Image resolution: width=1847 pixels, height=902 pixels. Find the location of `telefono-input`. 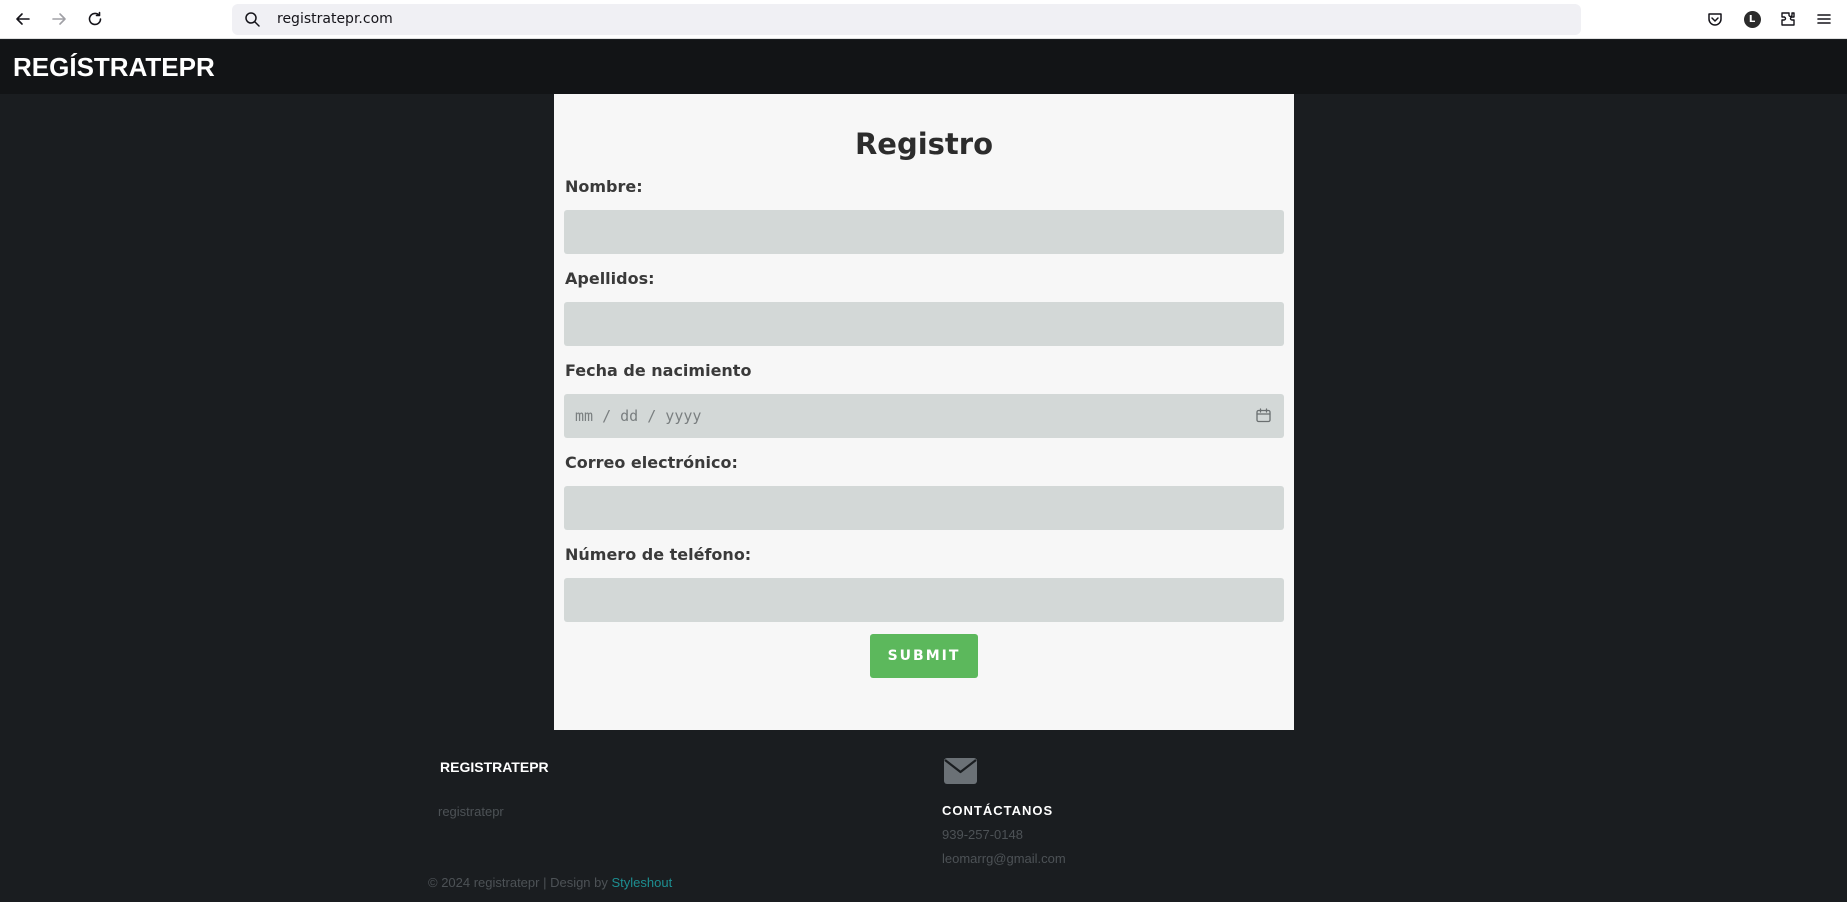

telefono-input is located at coordinates (924, 600).